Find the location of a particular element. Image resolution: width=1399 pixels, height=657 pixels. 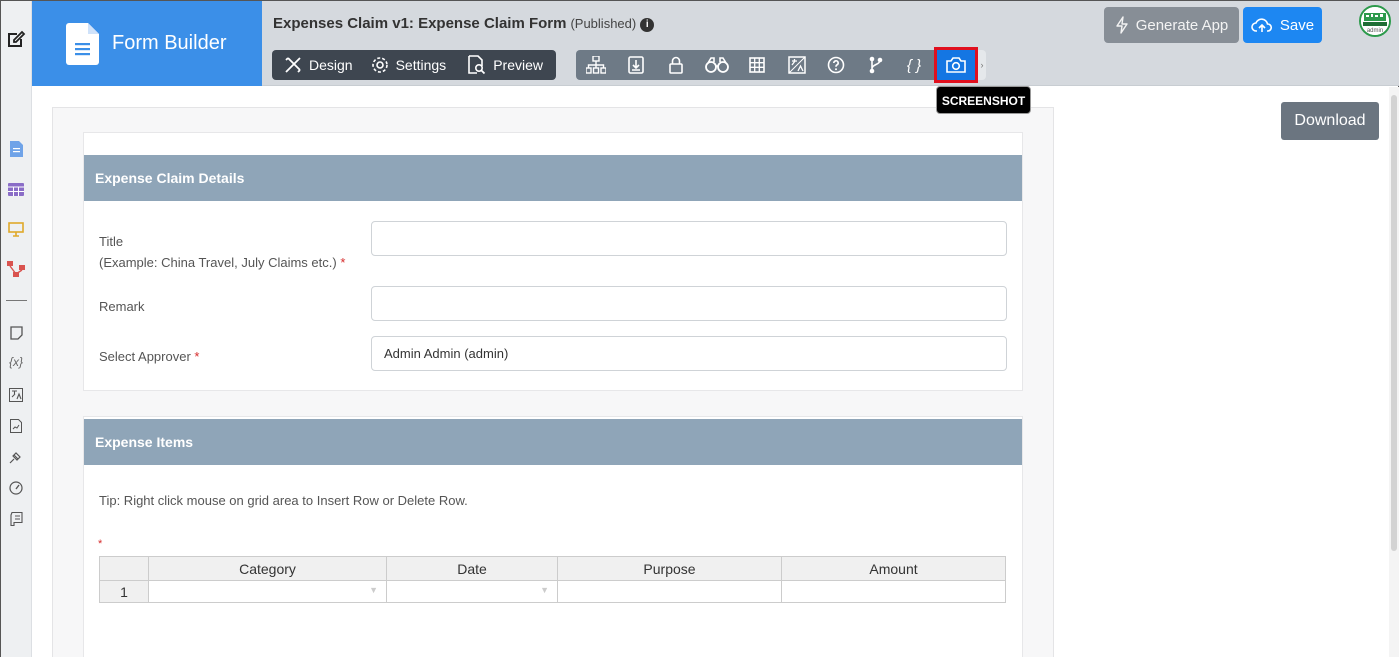

grid-icon is located at coordinates (757, 65).